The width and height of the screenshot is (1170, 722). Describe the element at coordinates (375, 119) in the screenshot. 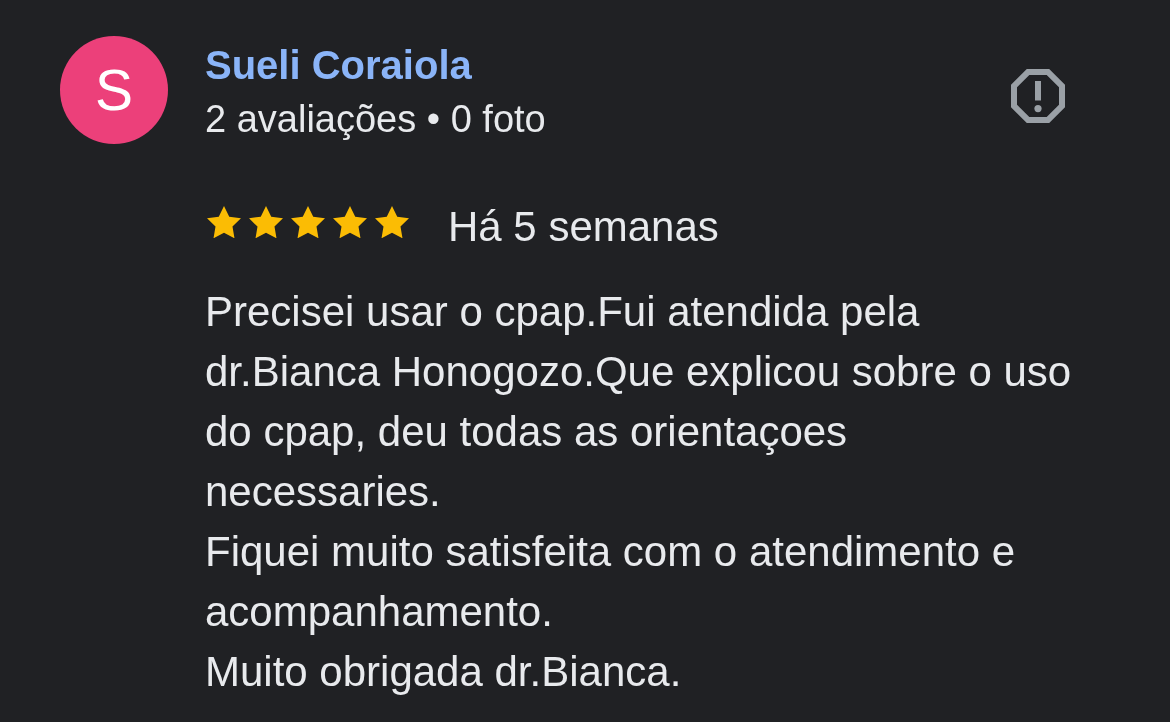

I see `reviewer-stats: 2 avaliações • 0 foto` at that location.